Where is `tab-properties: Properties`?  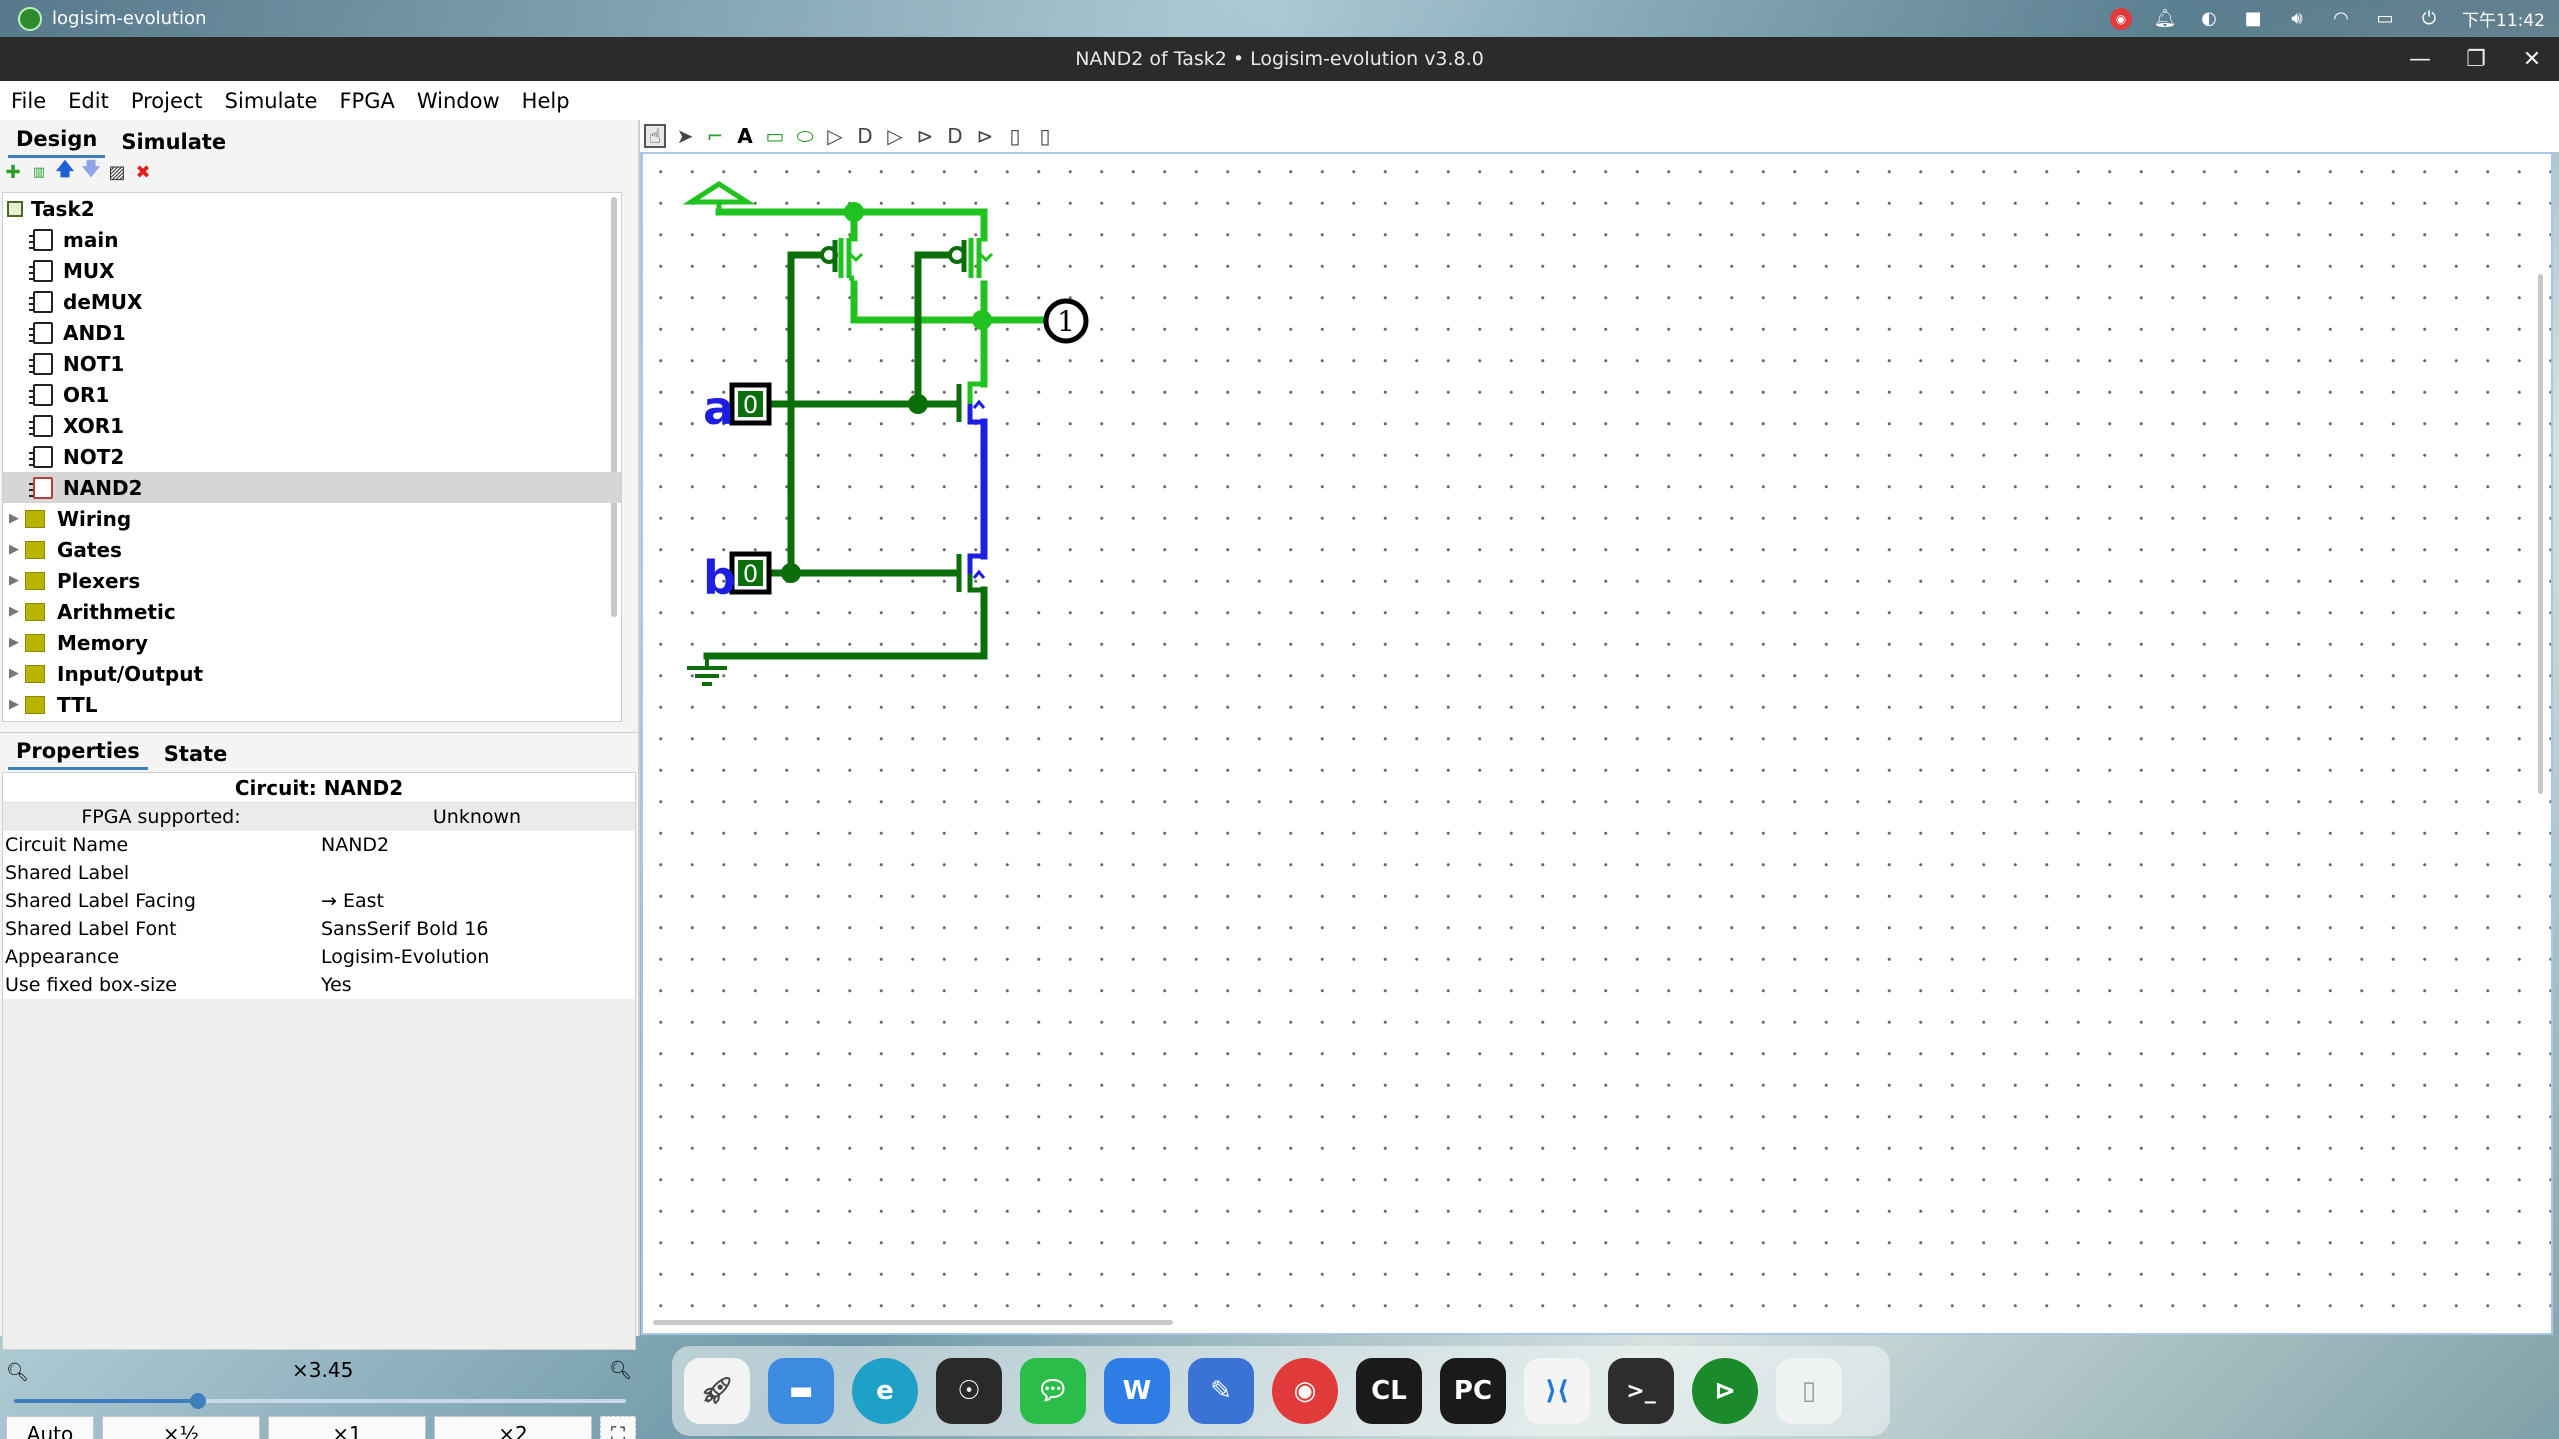
tab-properties: Properties is located at coordinates (78, 752).